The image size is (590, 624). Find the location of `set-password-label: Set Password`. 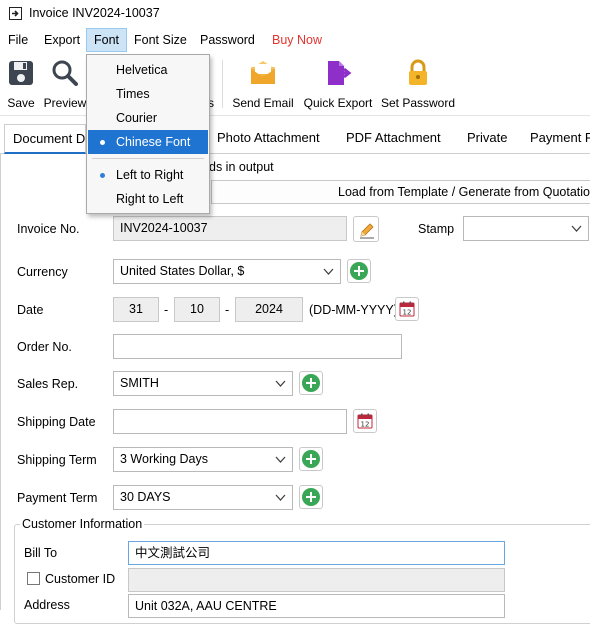

set-password-label: Set Password is located at coordinates (418, 103).